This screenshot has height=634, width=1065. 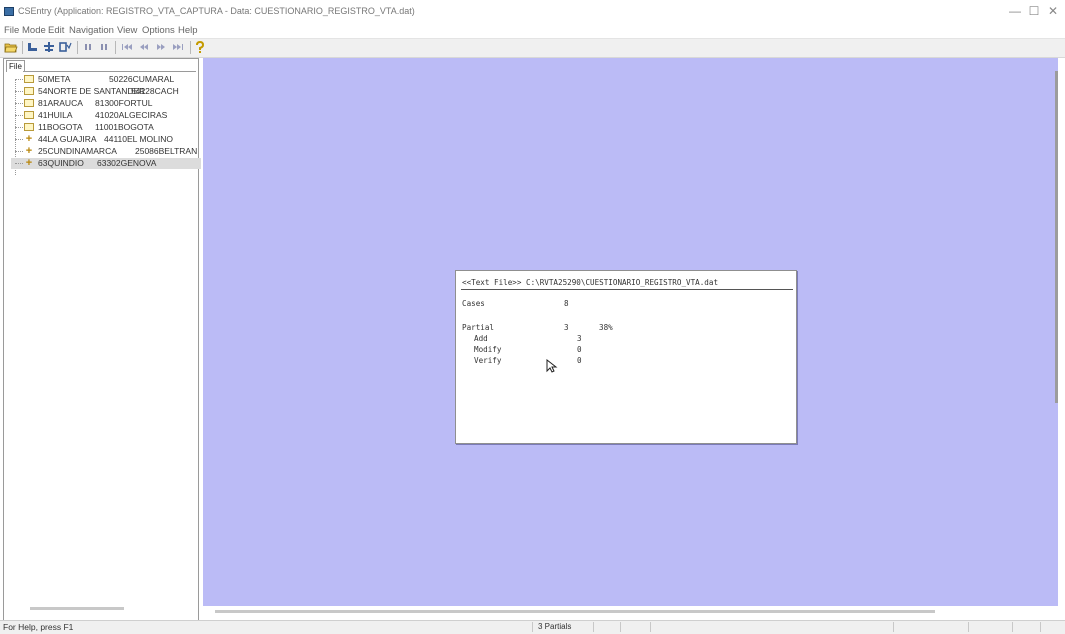 What do you see at coordinates (106, 151) in the screenshot?
I see `tree-item: + 25CUNDINAMARCA 25086BELTRAN` at bounding box center [106, 151].